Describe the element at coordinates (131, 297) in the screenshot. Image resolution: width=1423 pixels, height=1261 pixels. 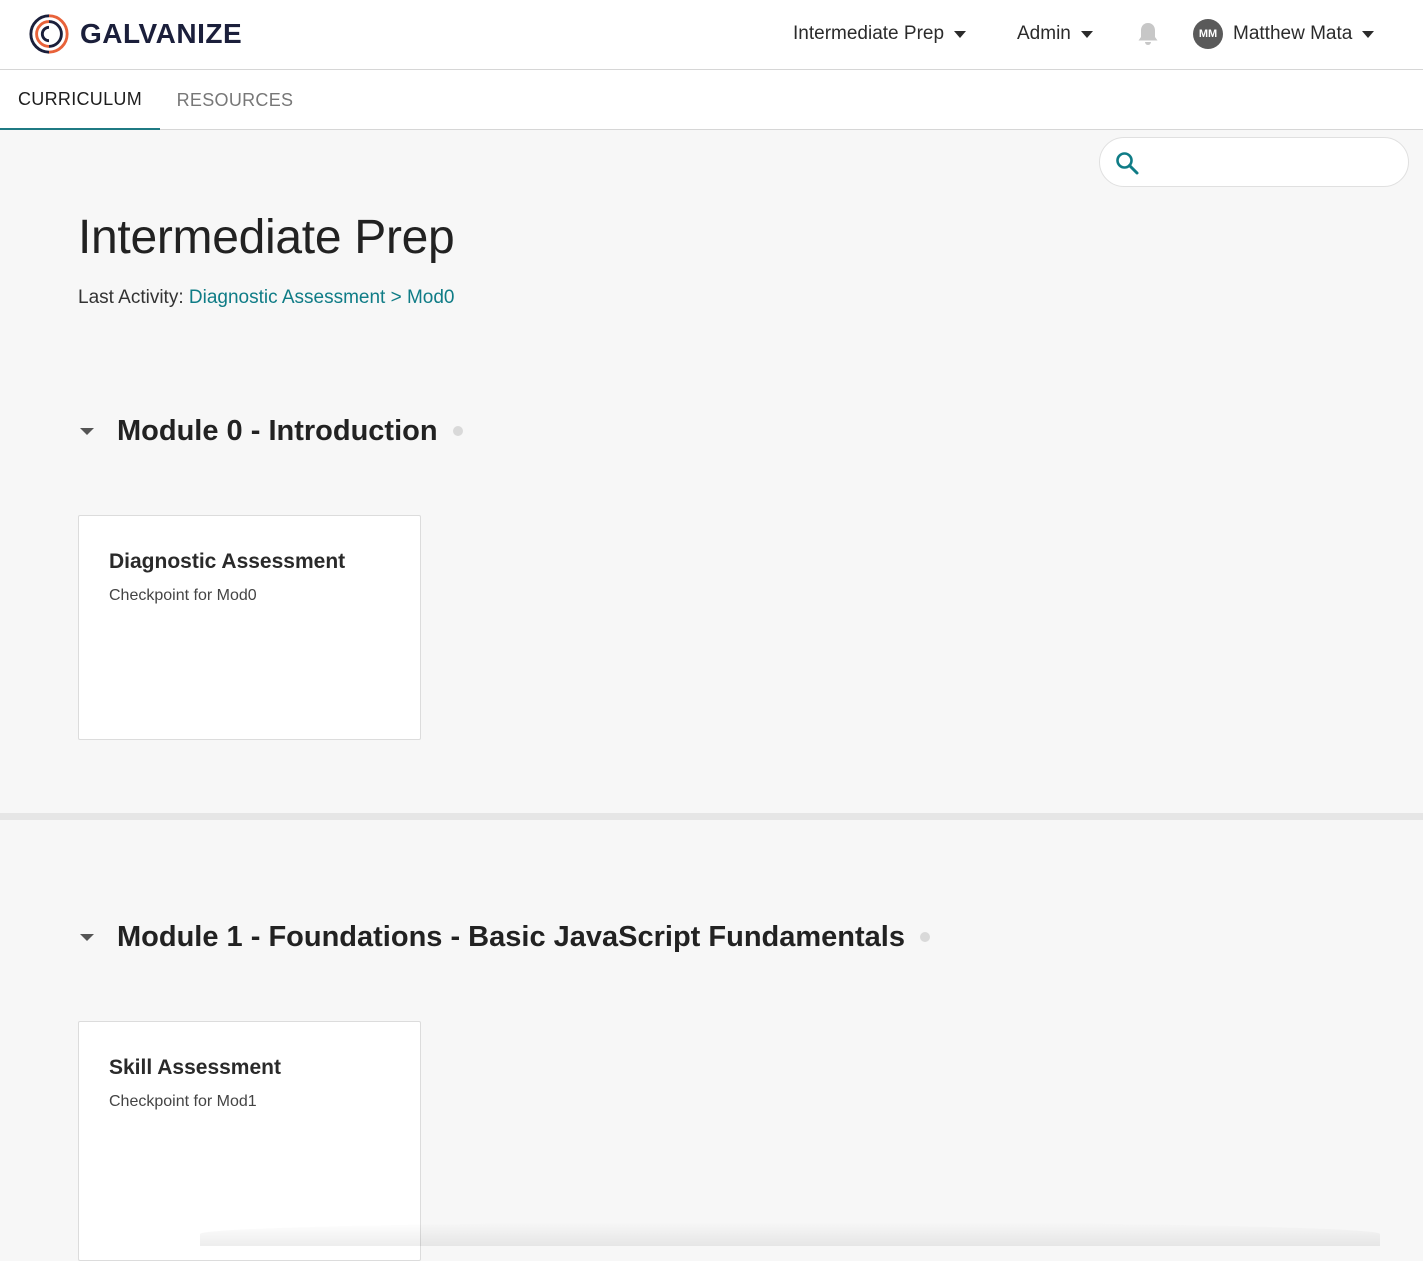
I see `last-activity-label: Last Activity:` at that location.